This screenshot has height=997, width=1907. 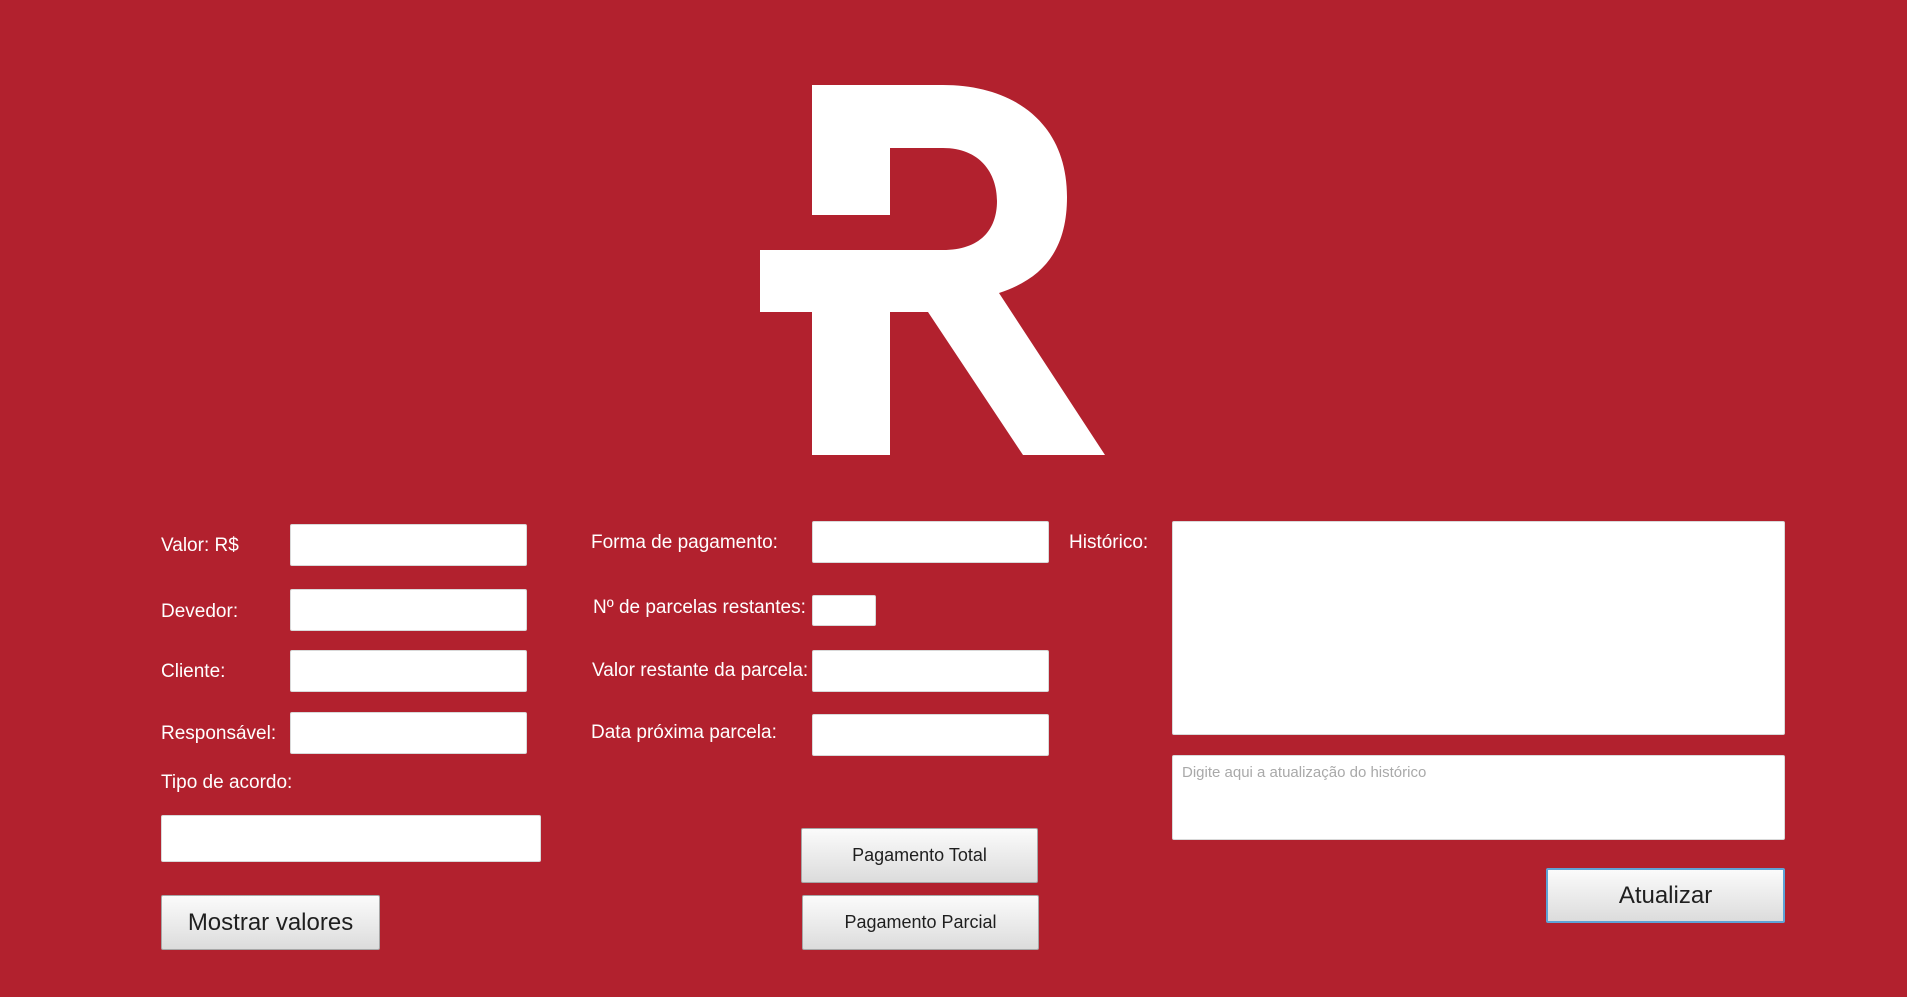 I want to click on forma-pagamento-label: Forma de pagamento:, so click(x=684, y=542).